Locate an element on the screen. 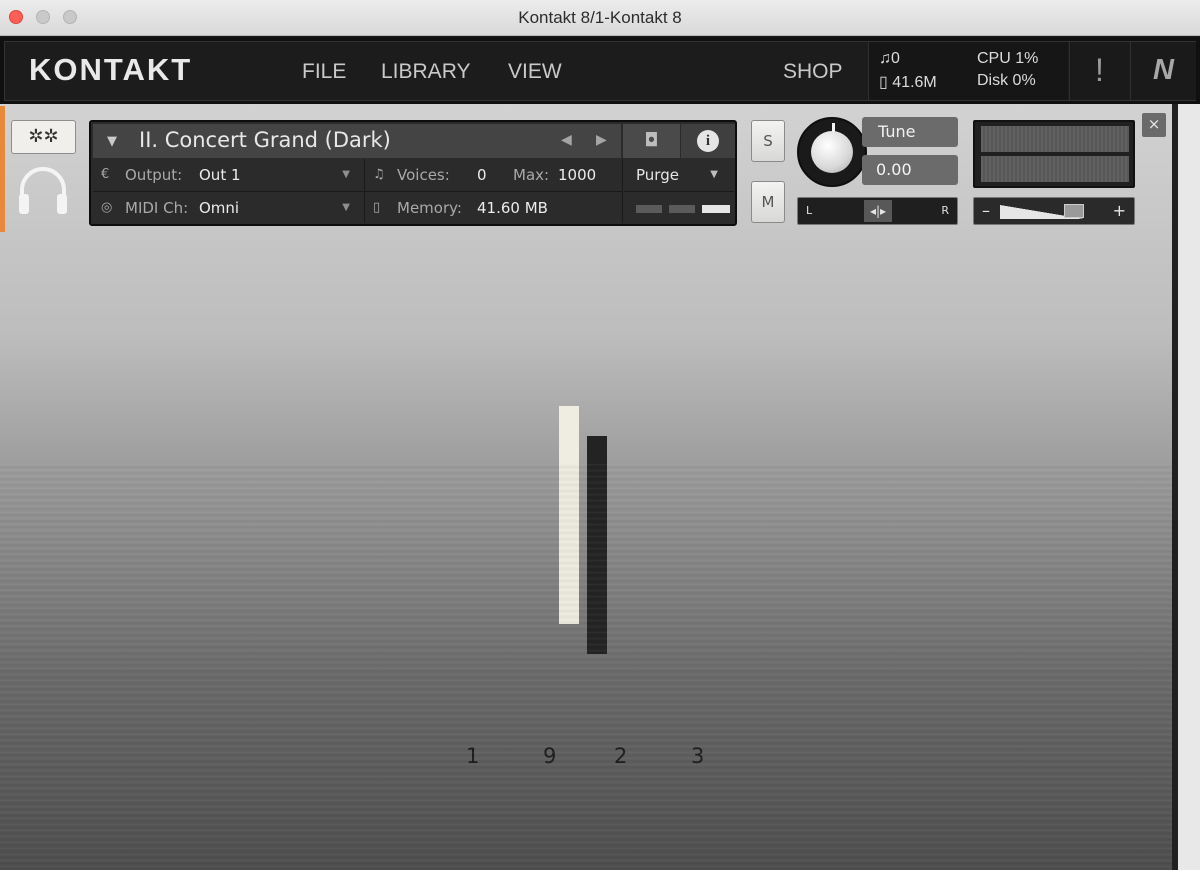  artwork-number: 9 is located at coordinates (550, 756).